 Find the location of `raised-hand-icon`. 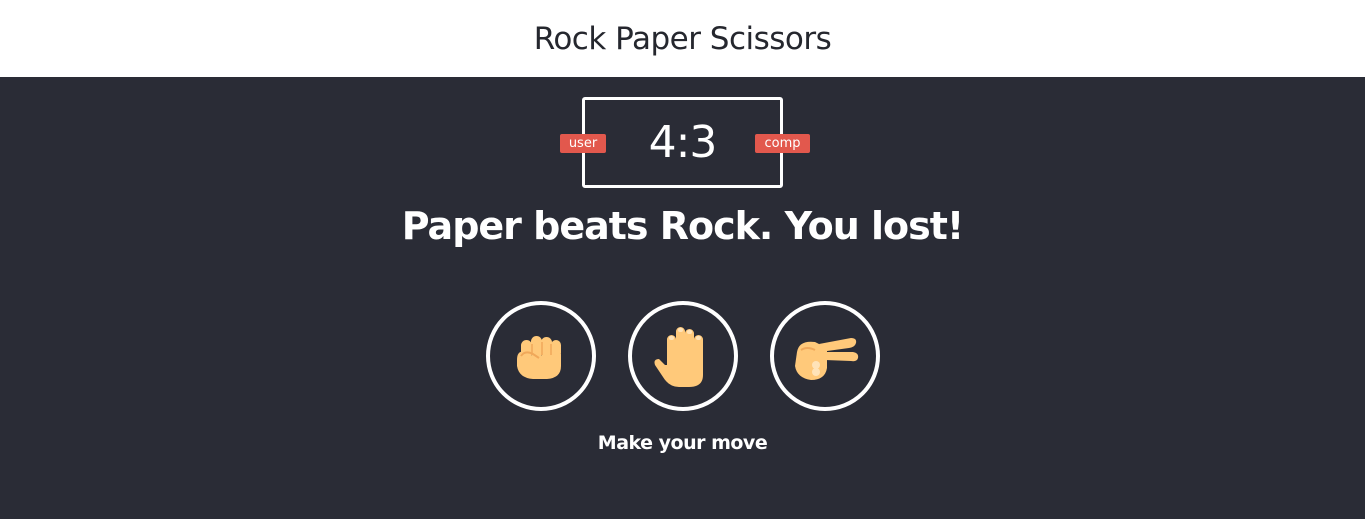

raised-hand-icon is located at coordinates (683, 356).